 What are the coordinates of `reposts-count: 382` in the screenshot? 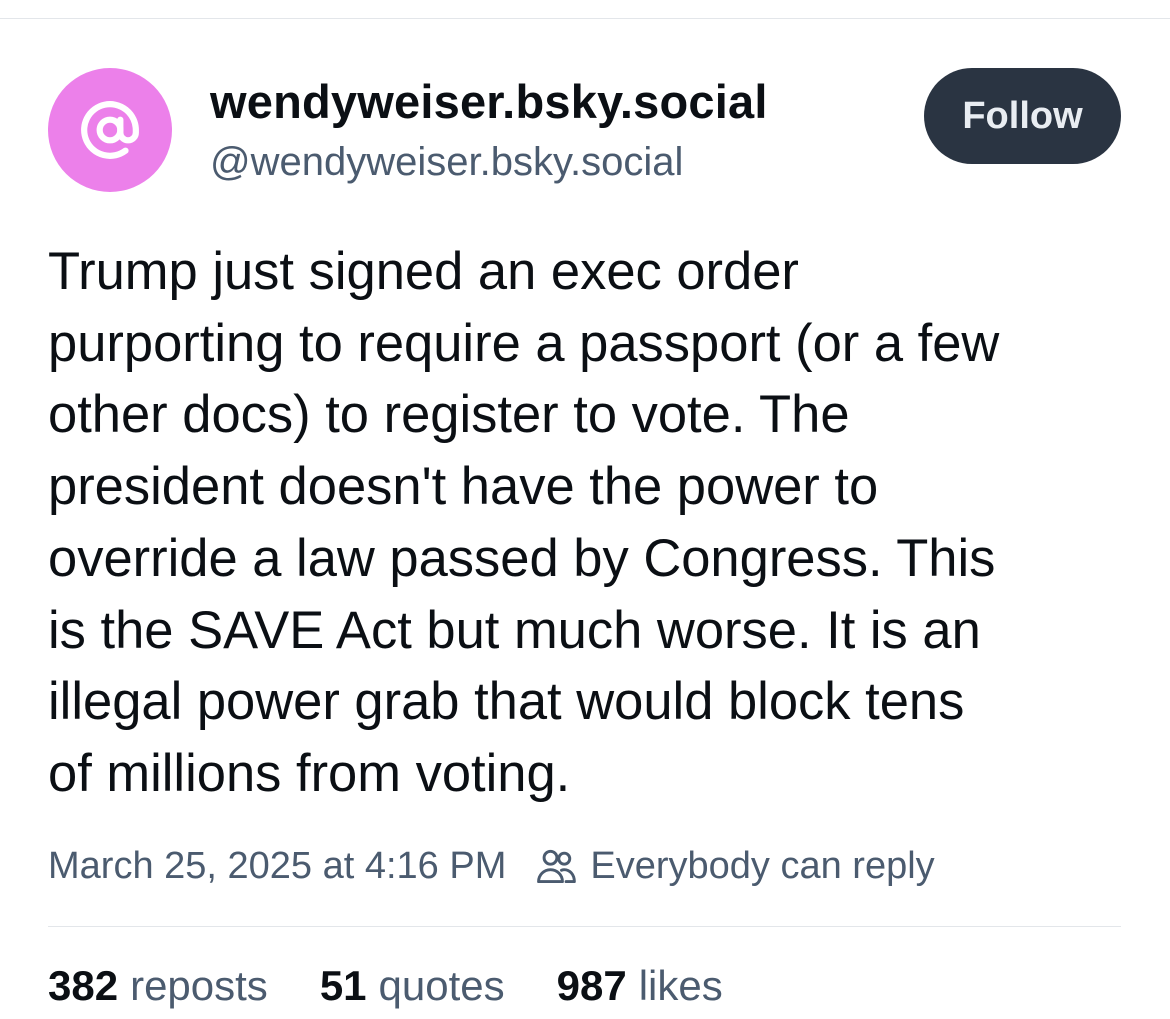 It's located at (83, 985).